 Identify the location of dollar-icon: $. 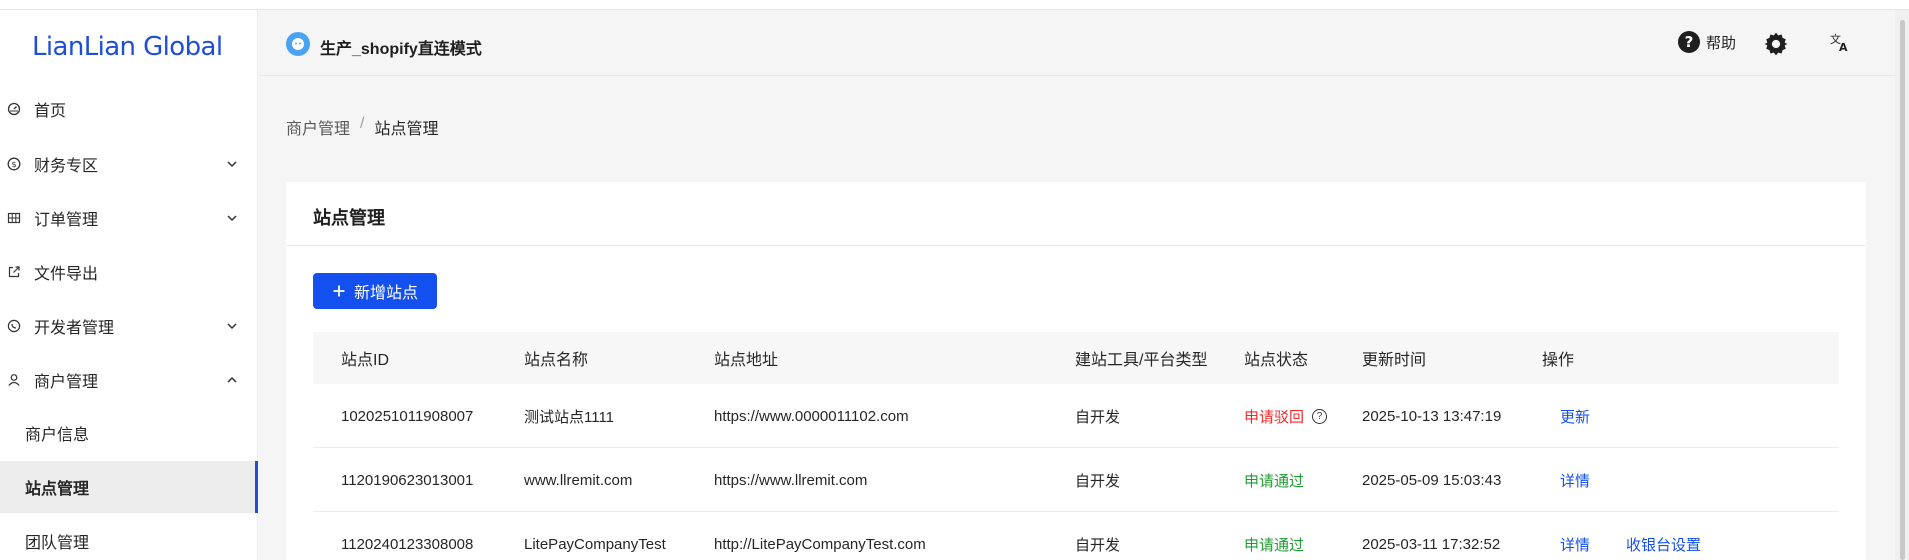
(14, 164).